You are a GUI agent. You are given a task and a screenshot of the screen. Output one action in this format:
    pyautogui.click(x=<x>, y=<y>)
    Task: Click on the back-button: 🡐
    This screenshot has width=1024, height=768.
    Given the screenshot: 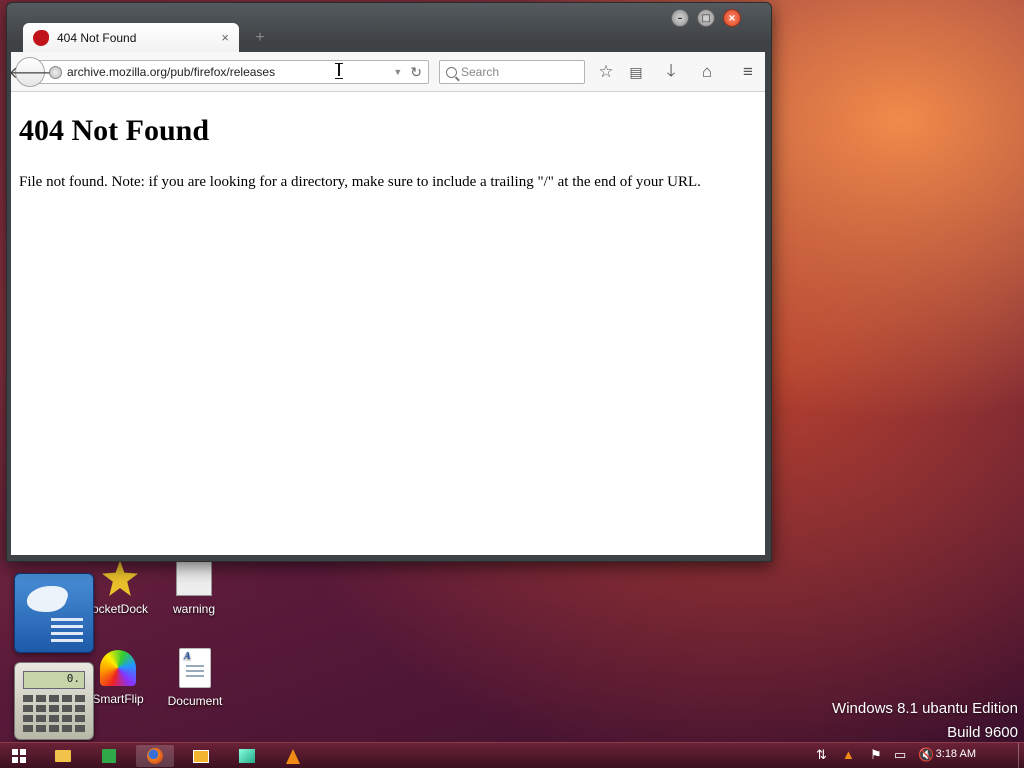 What is the action you would take?
    pyautogui.click(x=30, y=72)
    